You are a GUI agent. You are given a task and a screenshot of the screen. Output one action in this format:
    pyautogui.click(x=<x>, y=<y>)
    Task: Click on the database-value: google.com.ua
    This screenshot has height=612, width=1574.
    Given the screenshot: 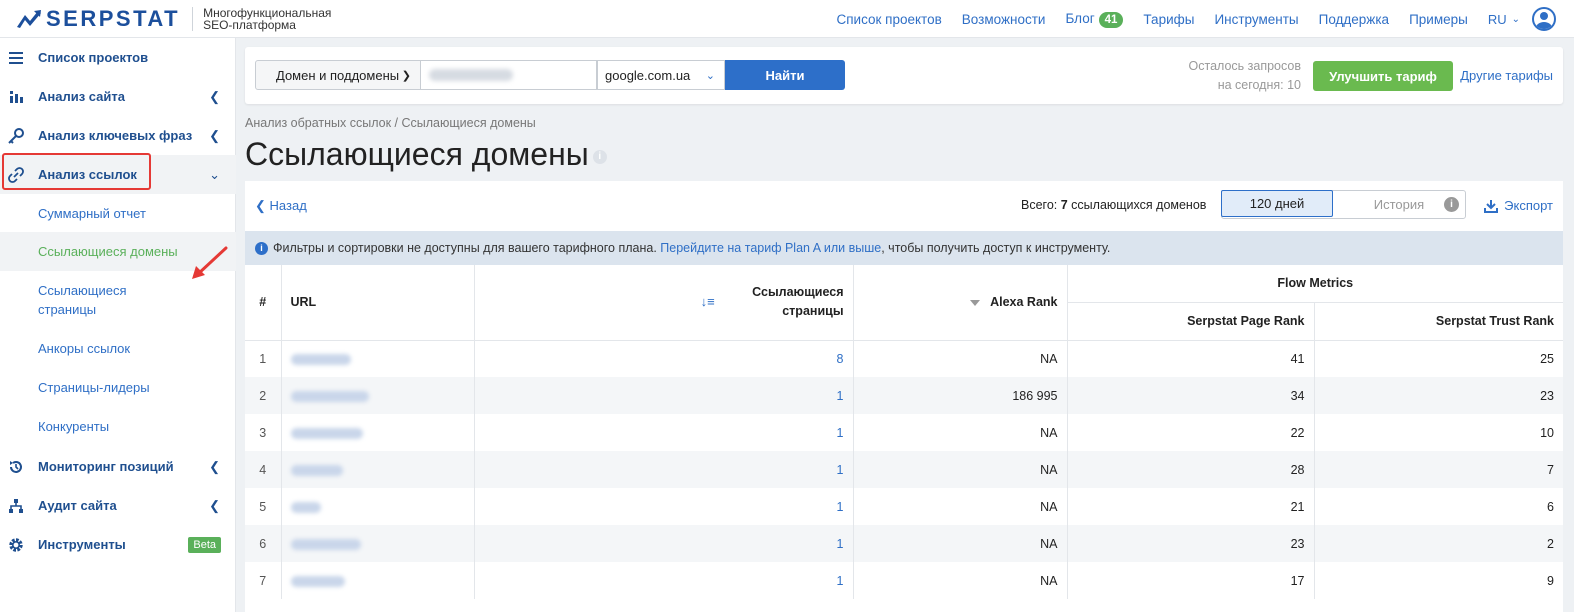 What is the action you would take?
    pyautogui.click(x=648, y=75)
    